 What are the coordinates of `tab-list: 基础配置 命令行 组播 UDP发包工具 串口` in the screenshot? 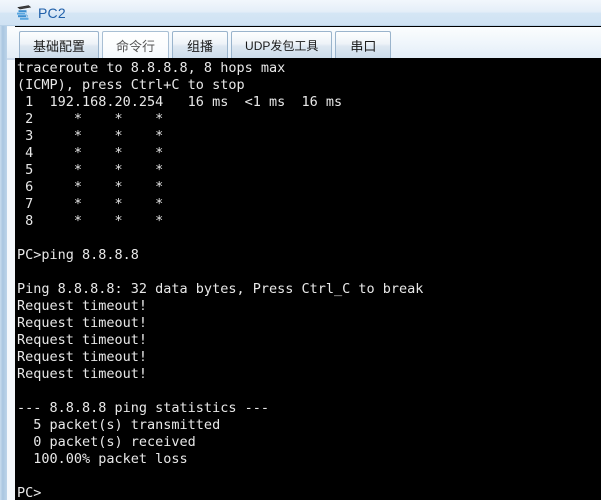 It's located at (205, 45).